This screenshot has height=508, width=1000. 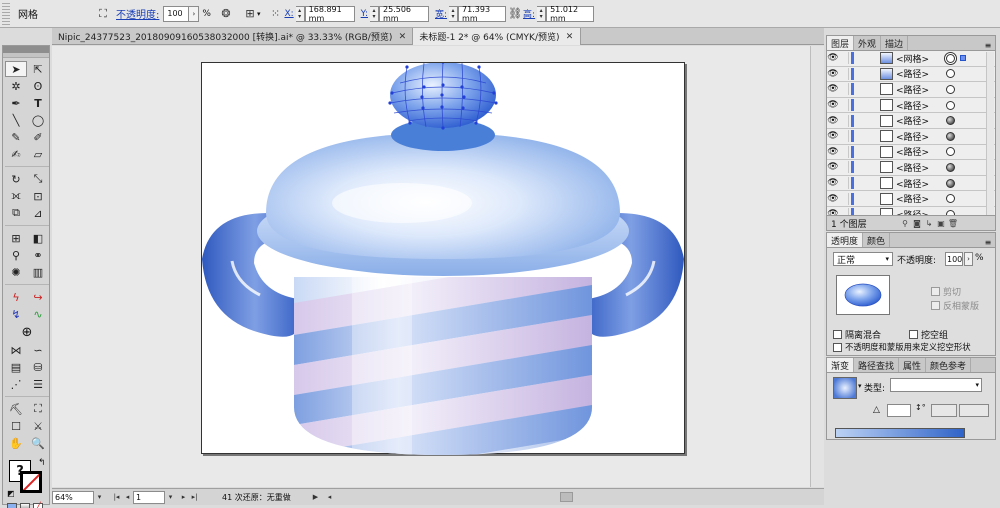 What do you see at coordinates (16, 367) in the screenshot?
I see `slice-tool-icon: ▤` at bounding box center [16, 367].